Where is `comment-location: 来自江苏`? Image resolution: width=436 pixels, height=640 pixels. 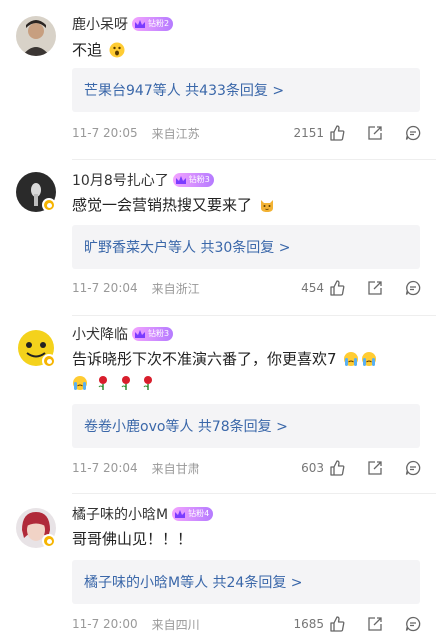
comment-location: 来自江苏 is located at coordinates (175, 133).